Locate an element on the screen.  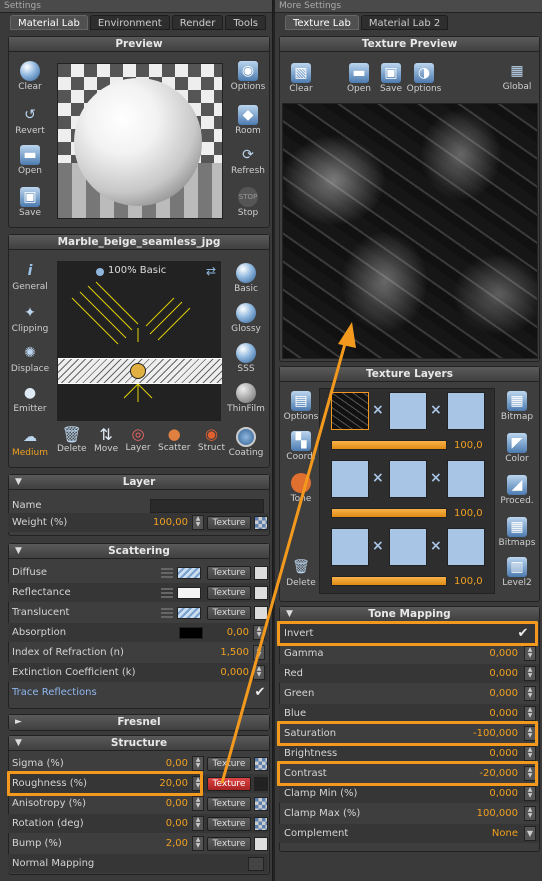
medium-button: ☁ Medium is located at coordinates (30, 442).